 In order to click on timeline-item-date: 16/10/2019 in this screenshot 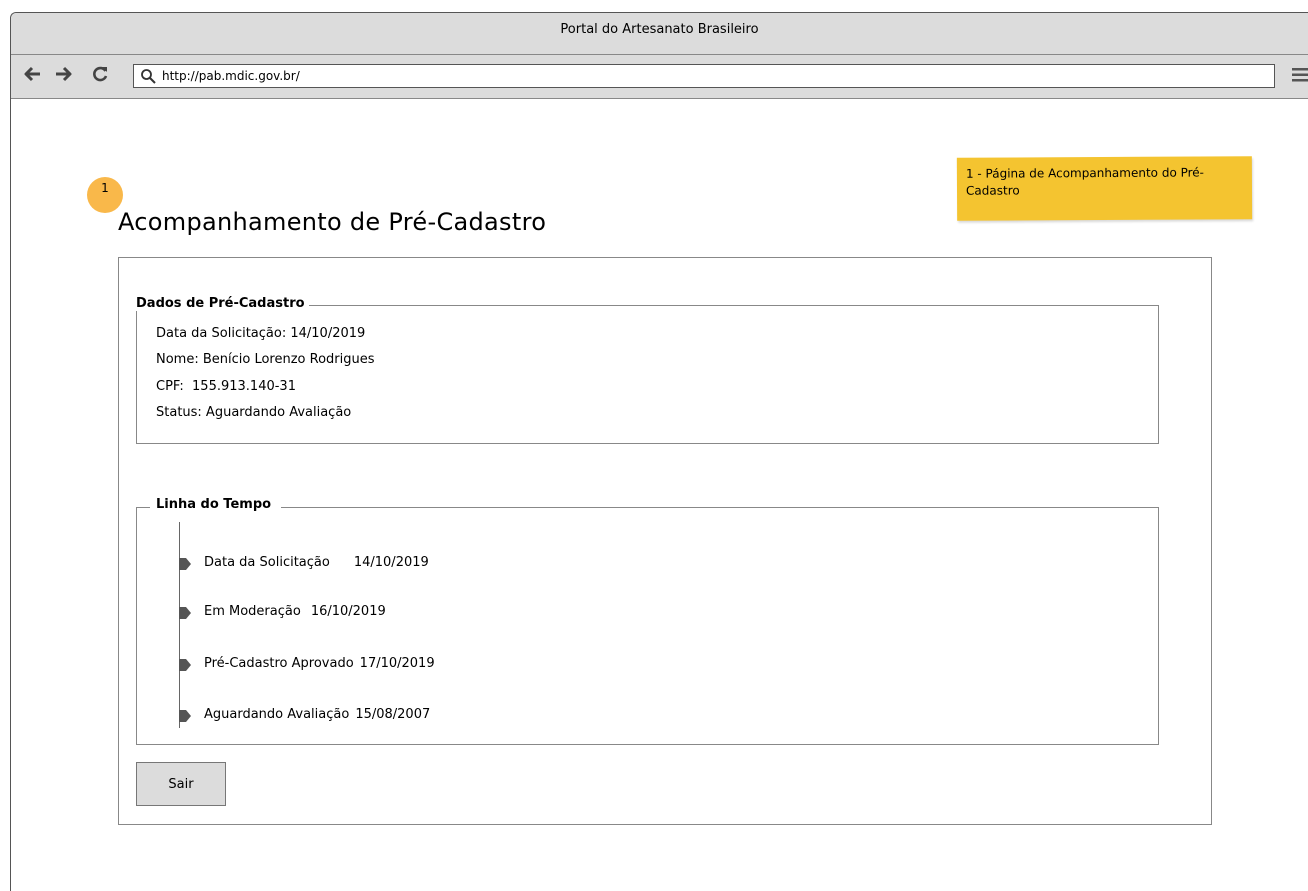, I will do `click(348, 611)`.